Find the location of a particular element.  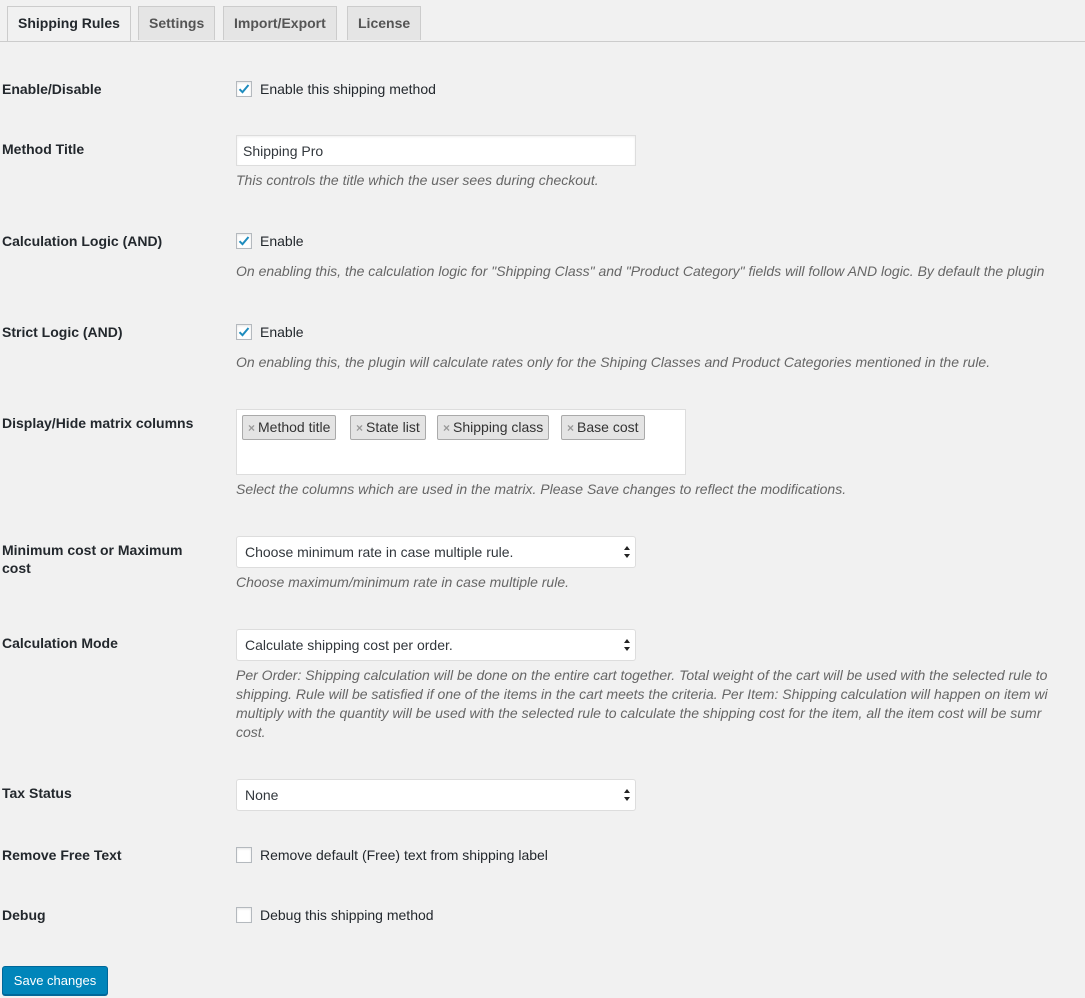

calc-mode-select: Calculate shipping cost per order. is located at coordinates (436, 645).